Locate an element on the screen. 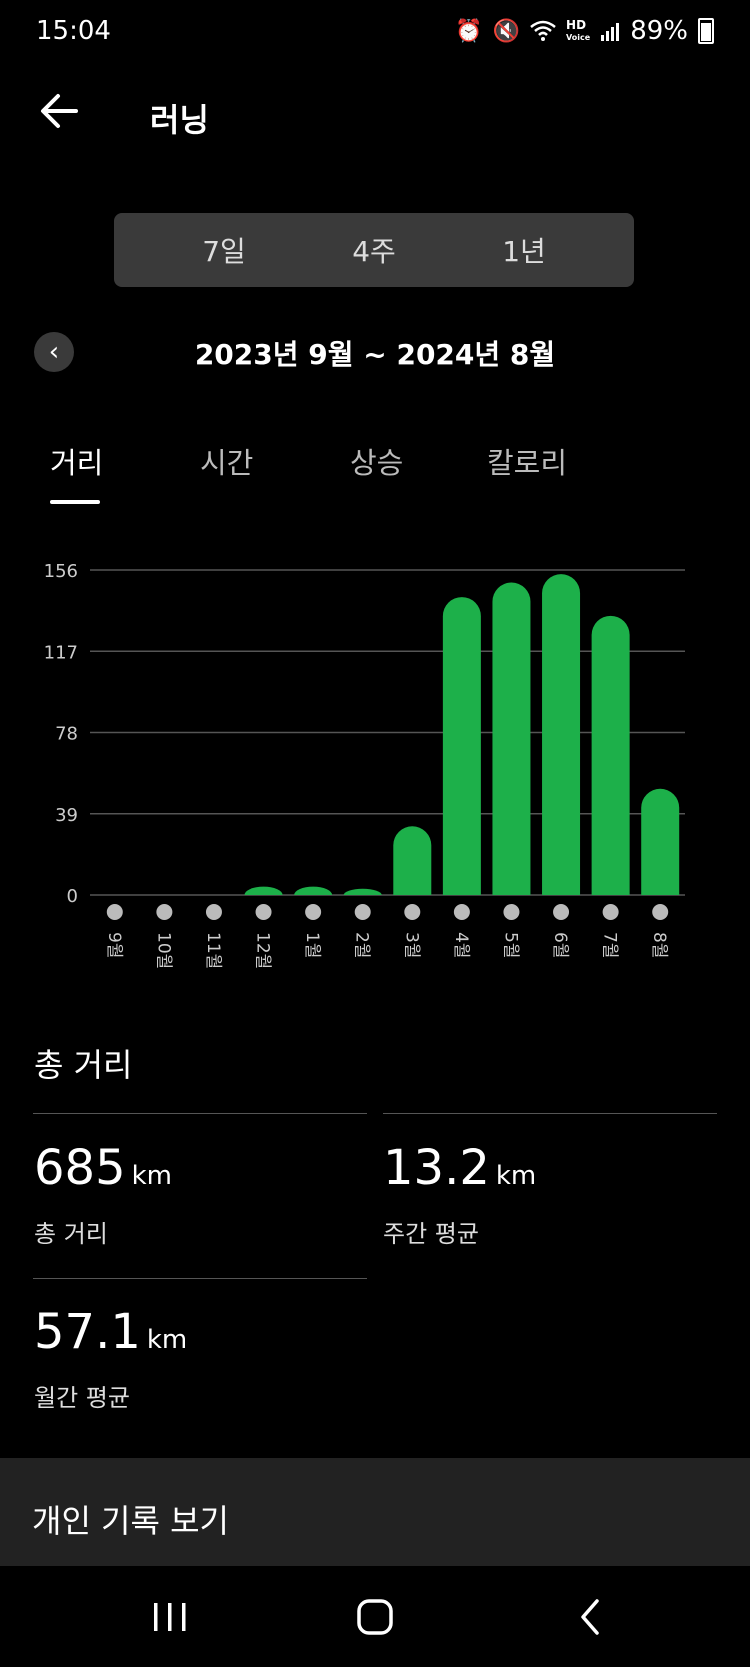 The height and width of the screenshot is (1667, 750). y-tick-label: 39 is located at coordinates (66, 815).